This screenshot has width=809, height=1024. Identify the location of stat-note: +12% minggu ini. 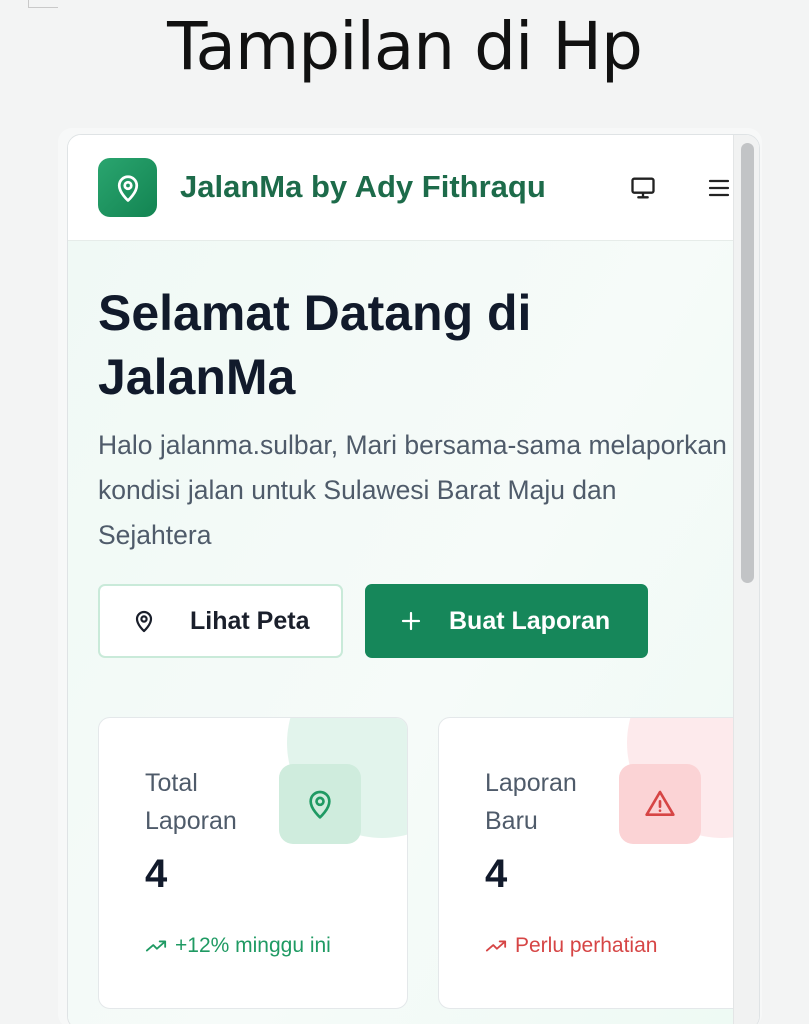
(238, 946).